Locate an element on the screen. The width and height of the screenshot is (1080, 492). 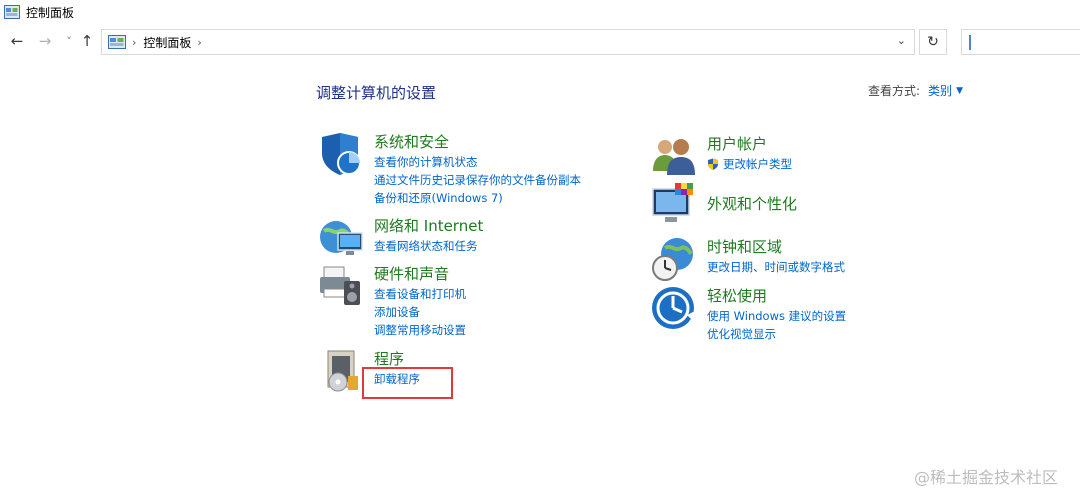
programs-disc-icon is located at coordinates (342, 371).